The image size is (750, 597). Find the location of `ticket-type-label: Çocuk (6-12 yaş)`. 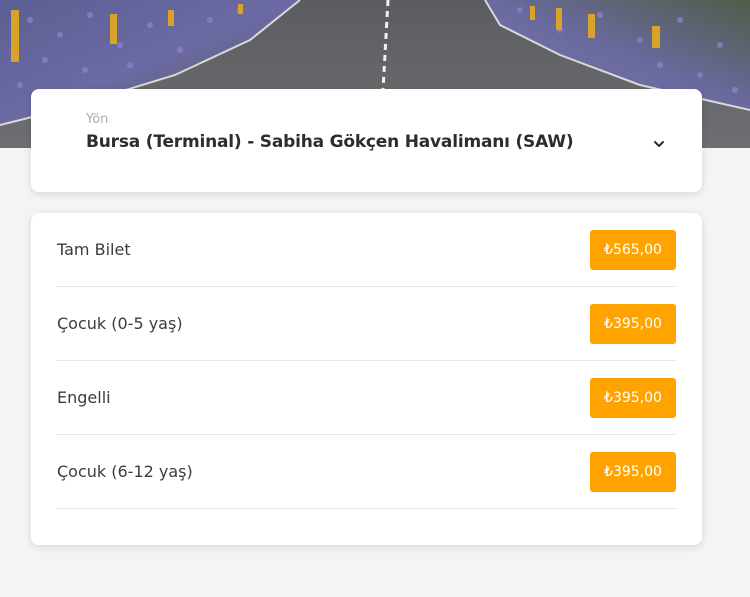

ticket-type-label: Çocuk (6-12 yaş) is located at coordinates (125, 471).